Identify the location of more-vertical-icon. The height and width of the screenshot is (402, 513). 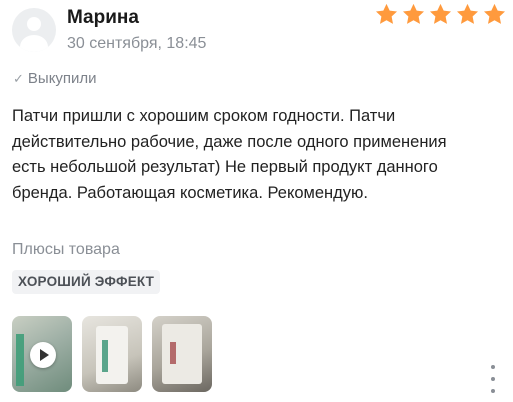
(493, 379).